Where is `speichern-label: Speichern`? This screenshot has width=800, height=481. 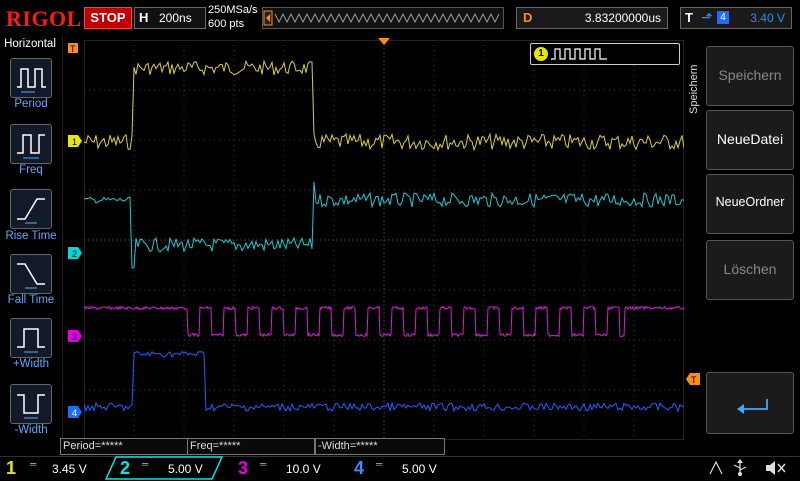 speichern-label: Speichern is located at coordinates (750, 75).